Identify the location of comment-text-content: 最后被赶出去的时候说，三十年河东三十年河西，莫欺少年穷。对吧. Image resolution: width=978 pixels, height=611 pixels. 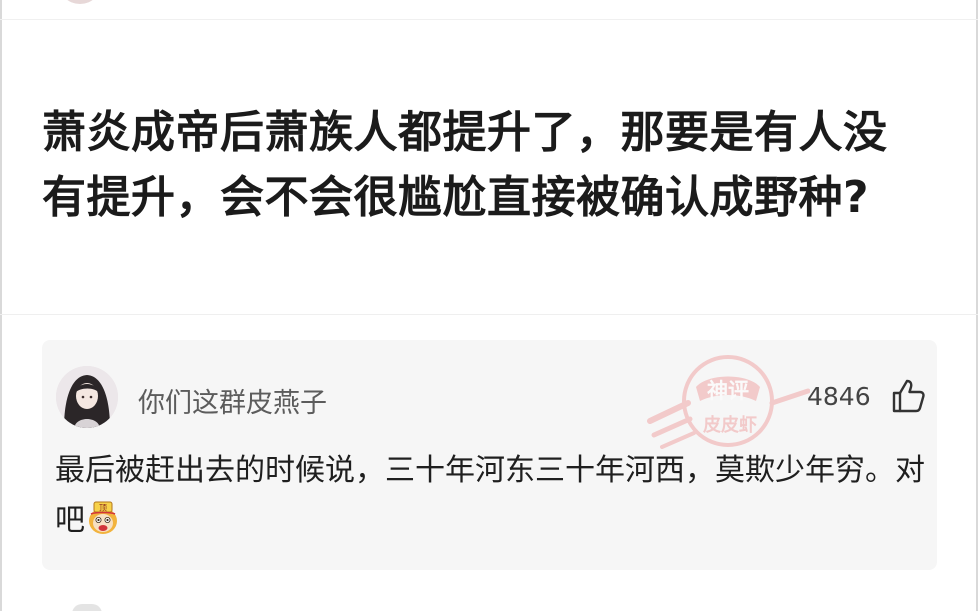
(490, 495).